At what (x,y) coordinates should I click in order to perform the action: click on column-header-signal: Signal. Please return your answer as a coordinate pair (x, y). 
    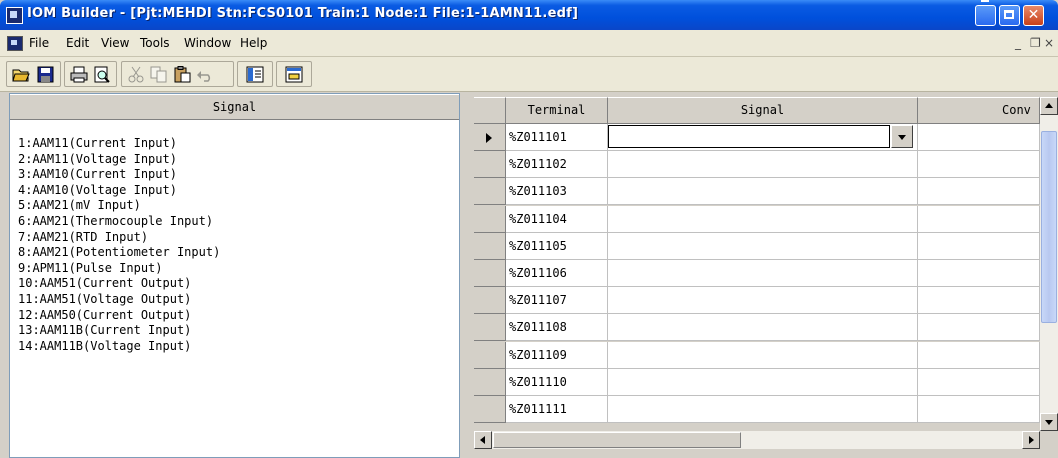
    Looking at the image, I should click on (763, 110).